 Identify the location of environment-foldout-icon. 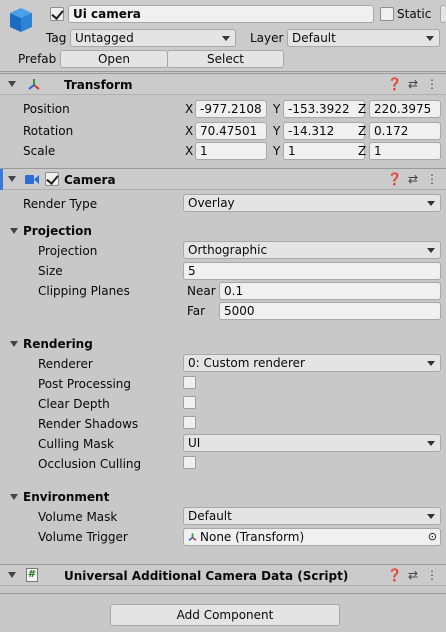
(14, 497).